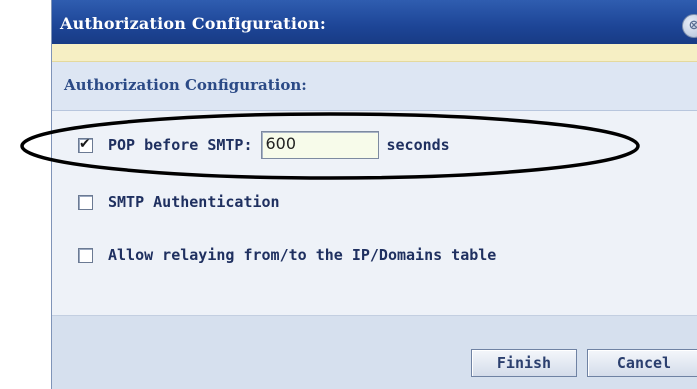 The width and height of the screenshot is (697, 389). I want to click on dialog-title: Authorization Configuration:, so click(193, 23).